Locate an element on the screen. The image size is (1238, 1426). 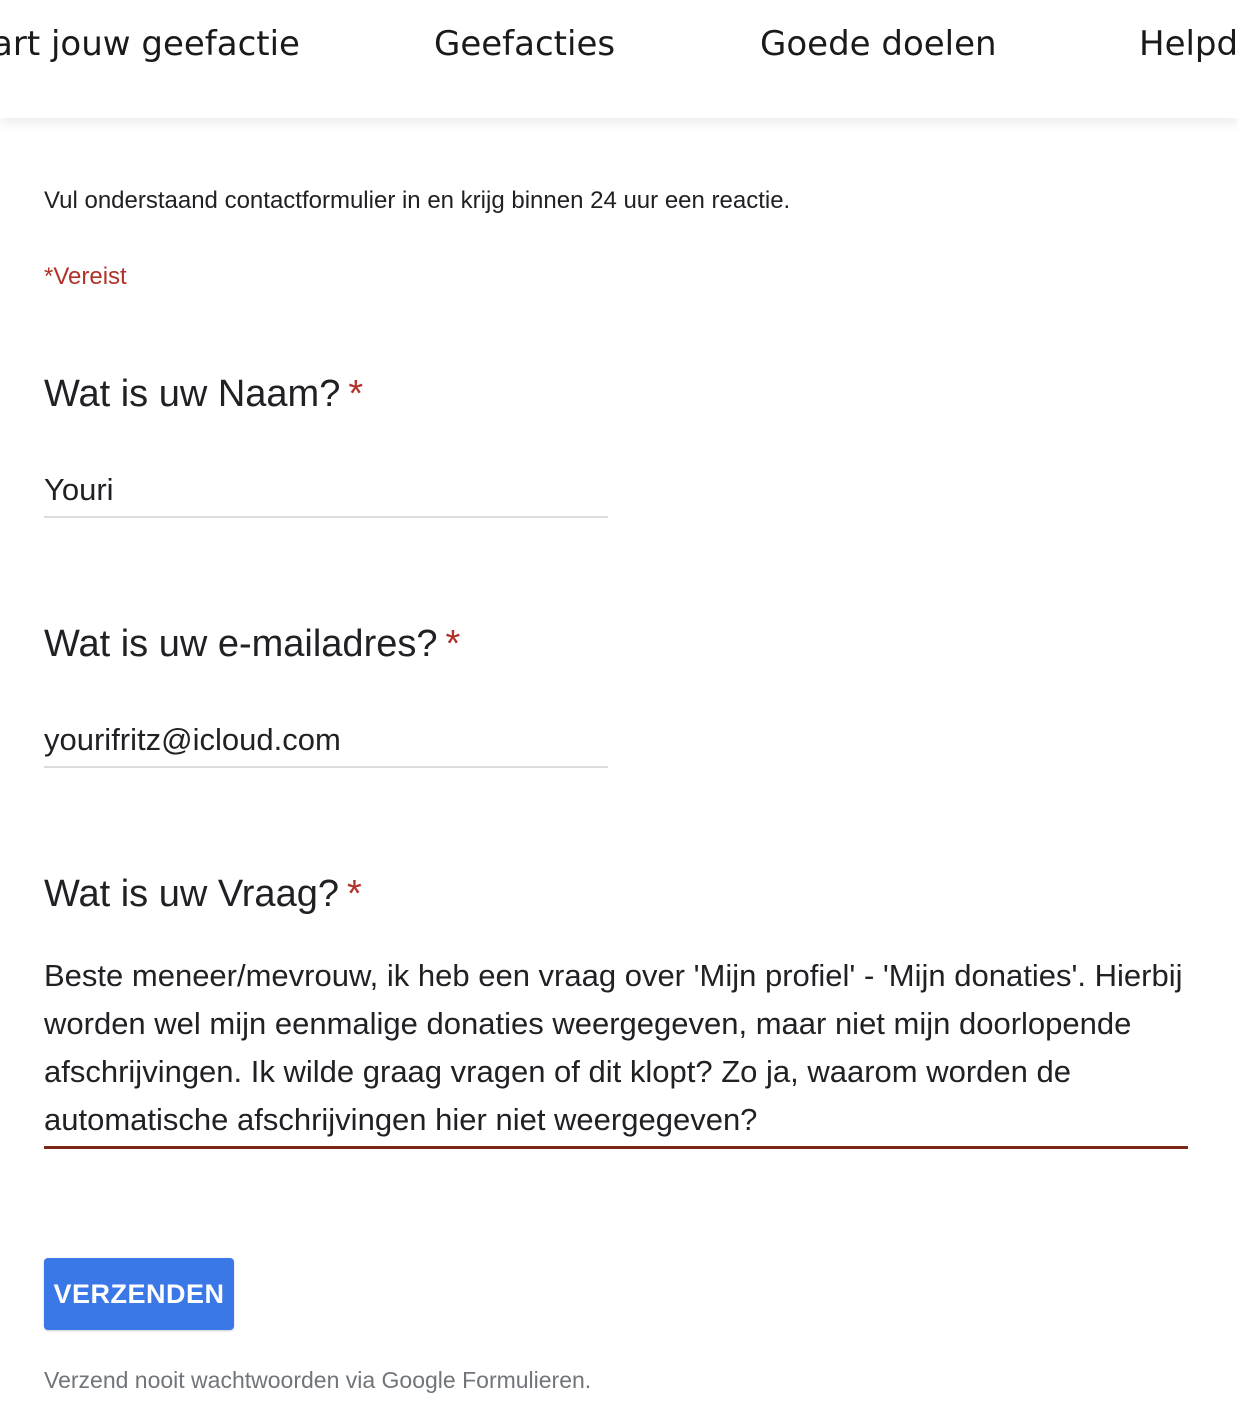
question-label: Wat is uw e-mailadres? is located at coordinates (241, 644).